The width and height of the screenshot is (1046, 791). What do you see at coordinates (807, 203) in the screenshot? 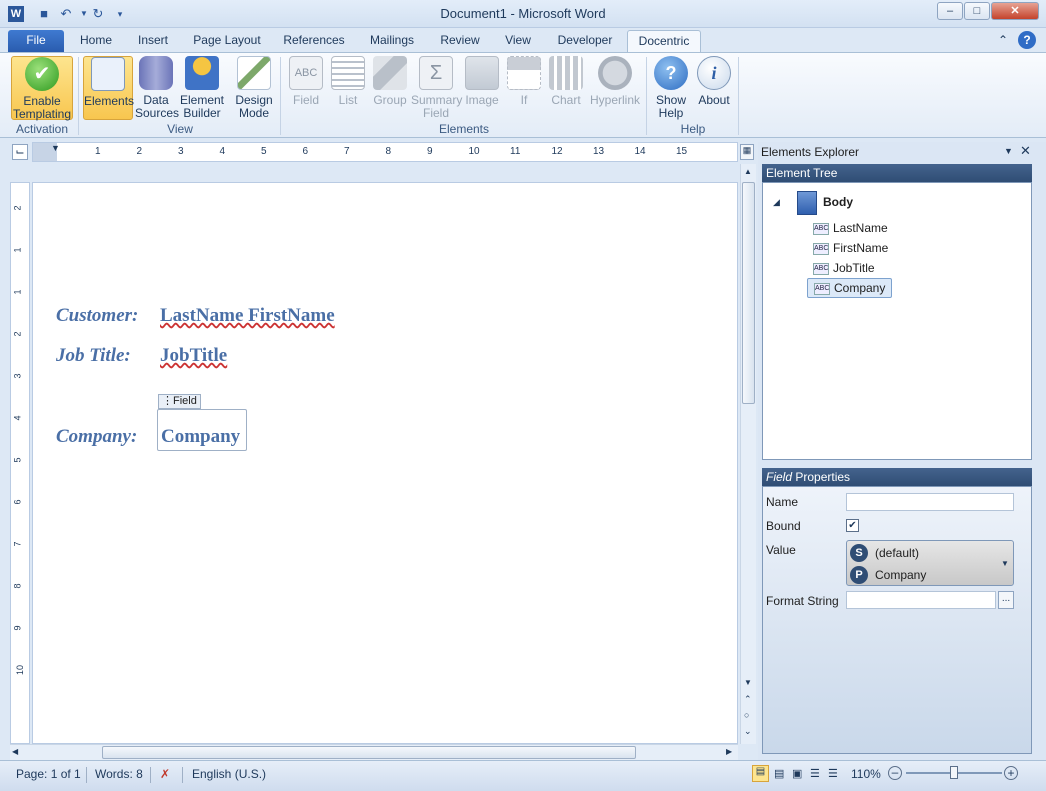
I see `document-icon` at bounding box center [807, 203].